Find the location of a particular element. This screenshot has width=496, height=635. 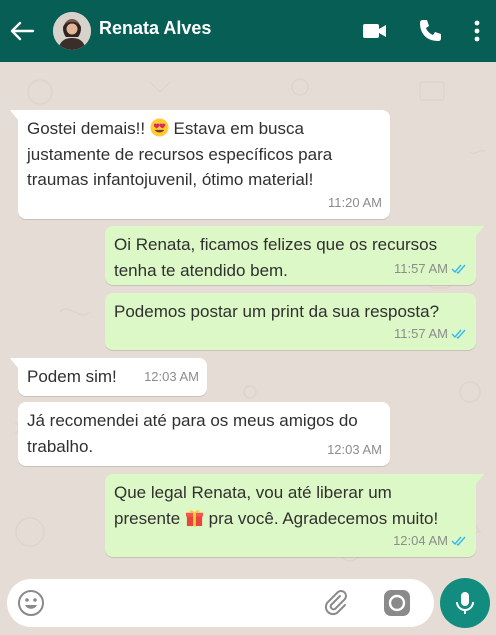

message-meta: 12:04 AM is located at coordinates (430, 541).